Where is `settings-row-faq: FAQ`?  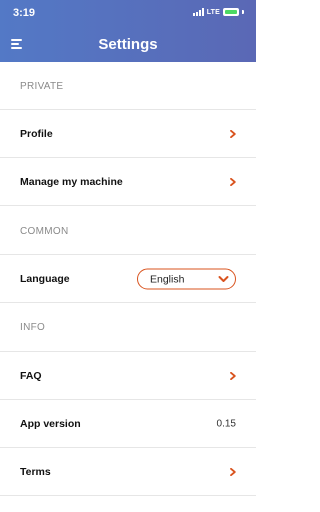
settings-row-faq: FAQ is located at coordinates (128, 375).